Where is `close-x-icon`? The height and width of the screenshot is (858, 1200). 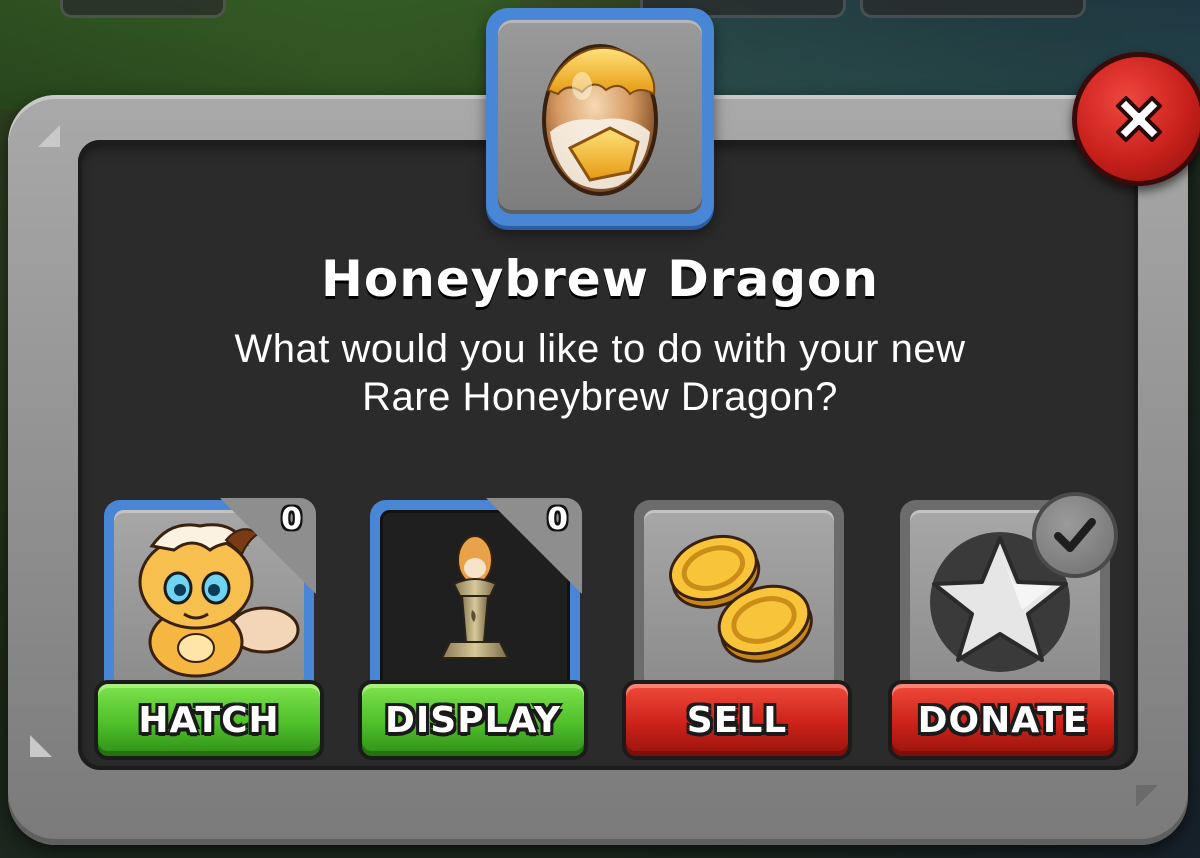
close-x-icon is located at coordinates (1139, 119).